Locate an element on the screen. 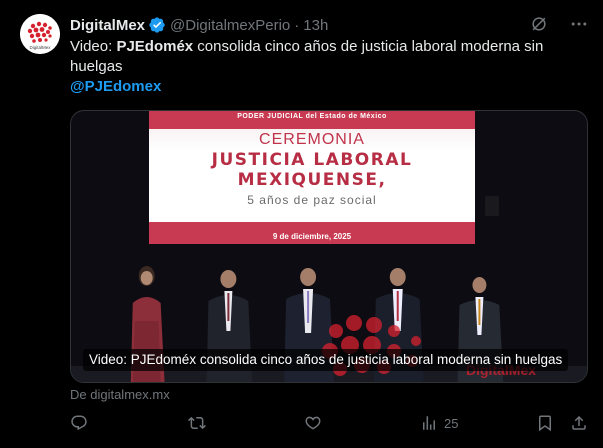 The height and width of the screenshot is (448, 603). author-avatar: DigitalMex is located at coordinates (40, 34).